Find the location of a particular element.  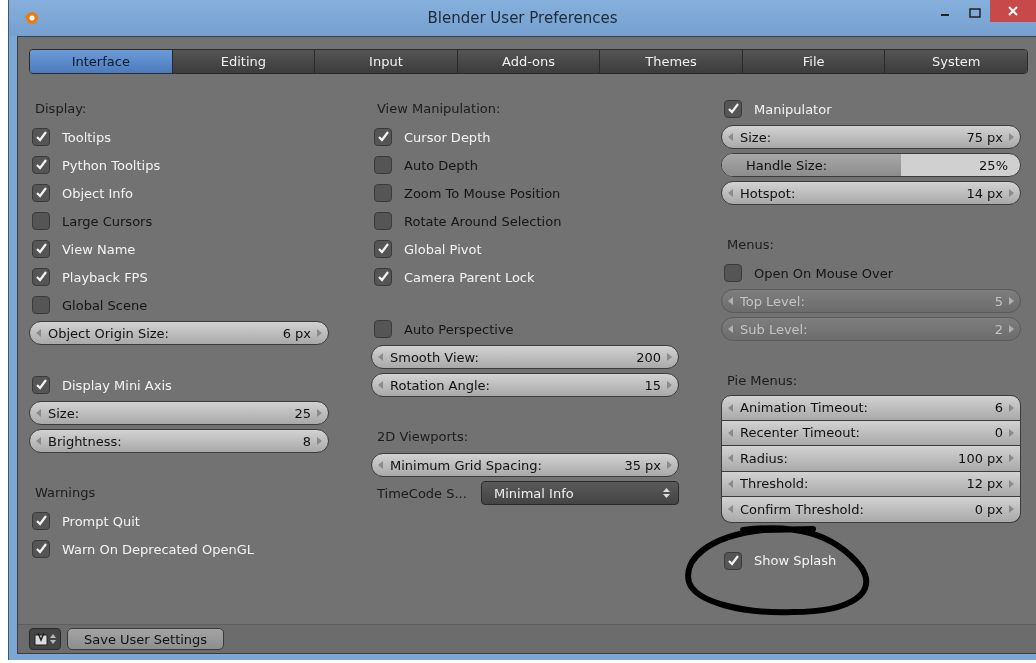

number-field: Top Level: 5 is located at coordinates (871, 301).